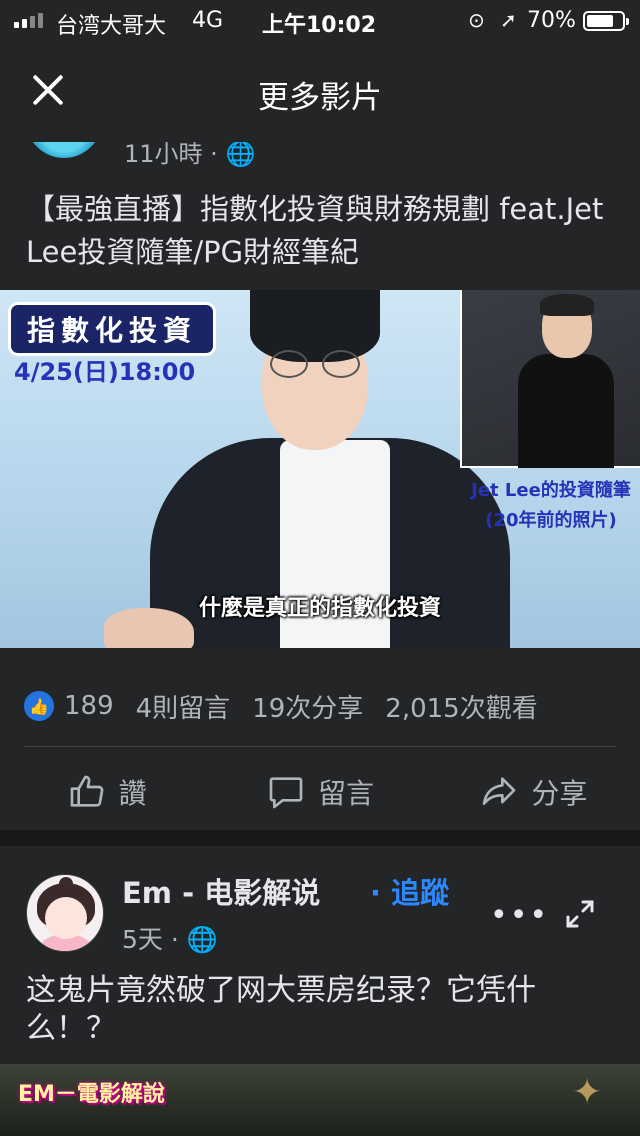 The width and height of the screenshot is (640, 1136). I want to click on video-label: EM－電影解說, so click(91, 1094).